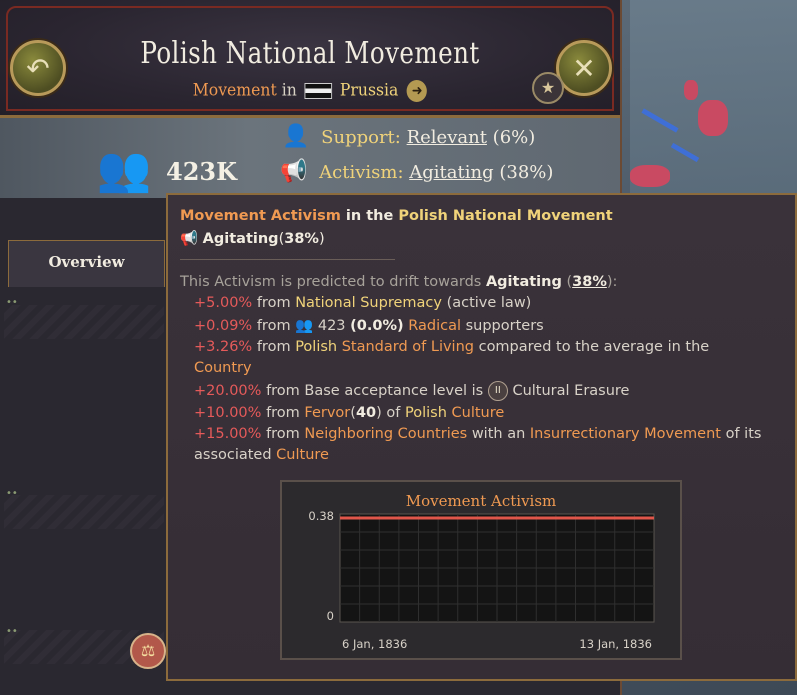 This screenshot has height=695, width=797. I want to click on modifier-value: +3.26%, so click(223, 347).